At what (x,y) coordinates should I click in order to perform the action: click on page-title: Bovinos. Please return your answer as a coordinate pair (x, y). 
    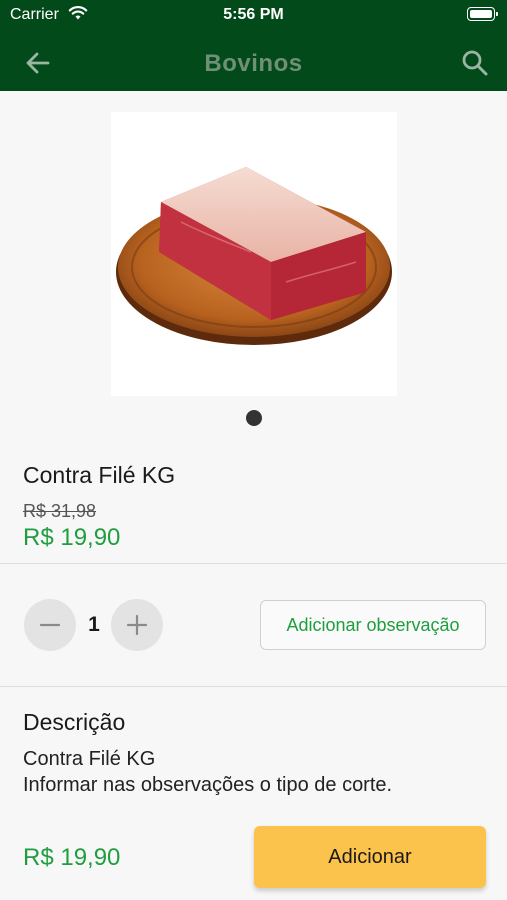
    Looking at the image, I should click on (253, 63).